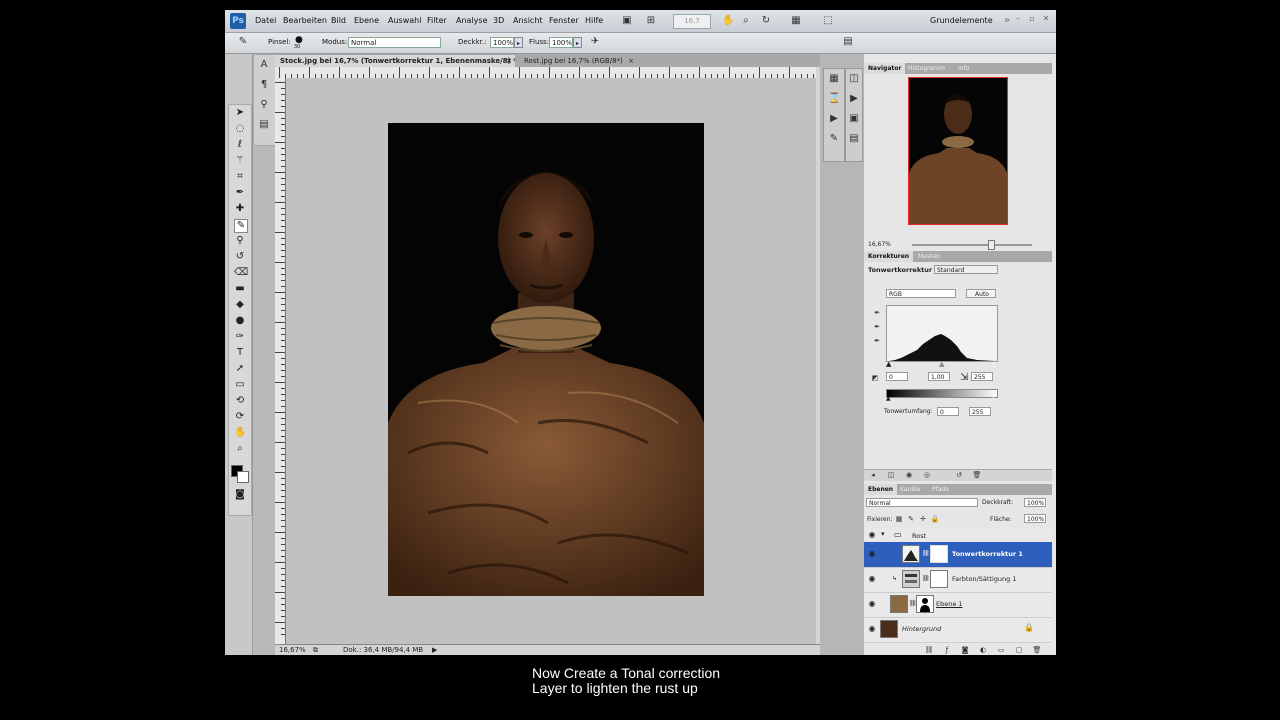  Describe the element at coordinates (498, 20) in the screenshot. I see `menu-3d: 3D` at that location.